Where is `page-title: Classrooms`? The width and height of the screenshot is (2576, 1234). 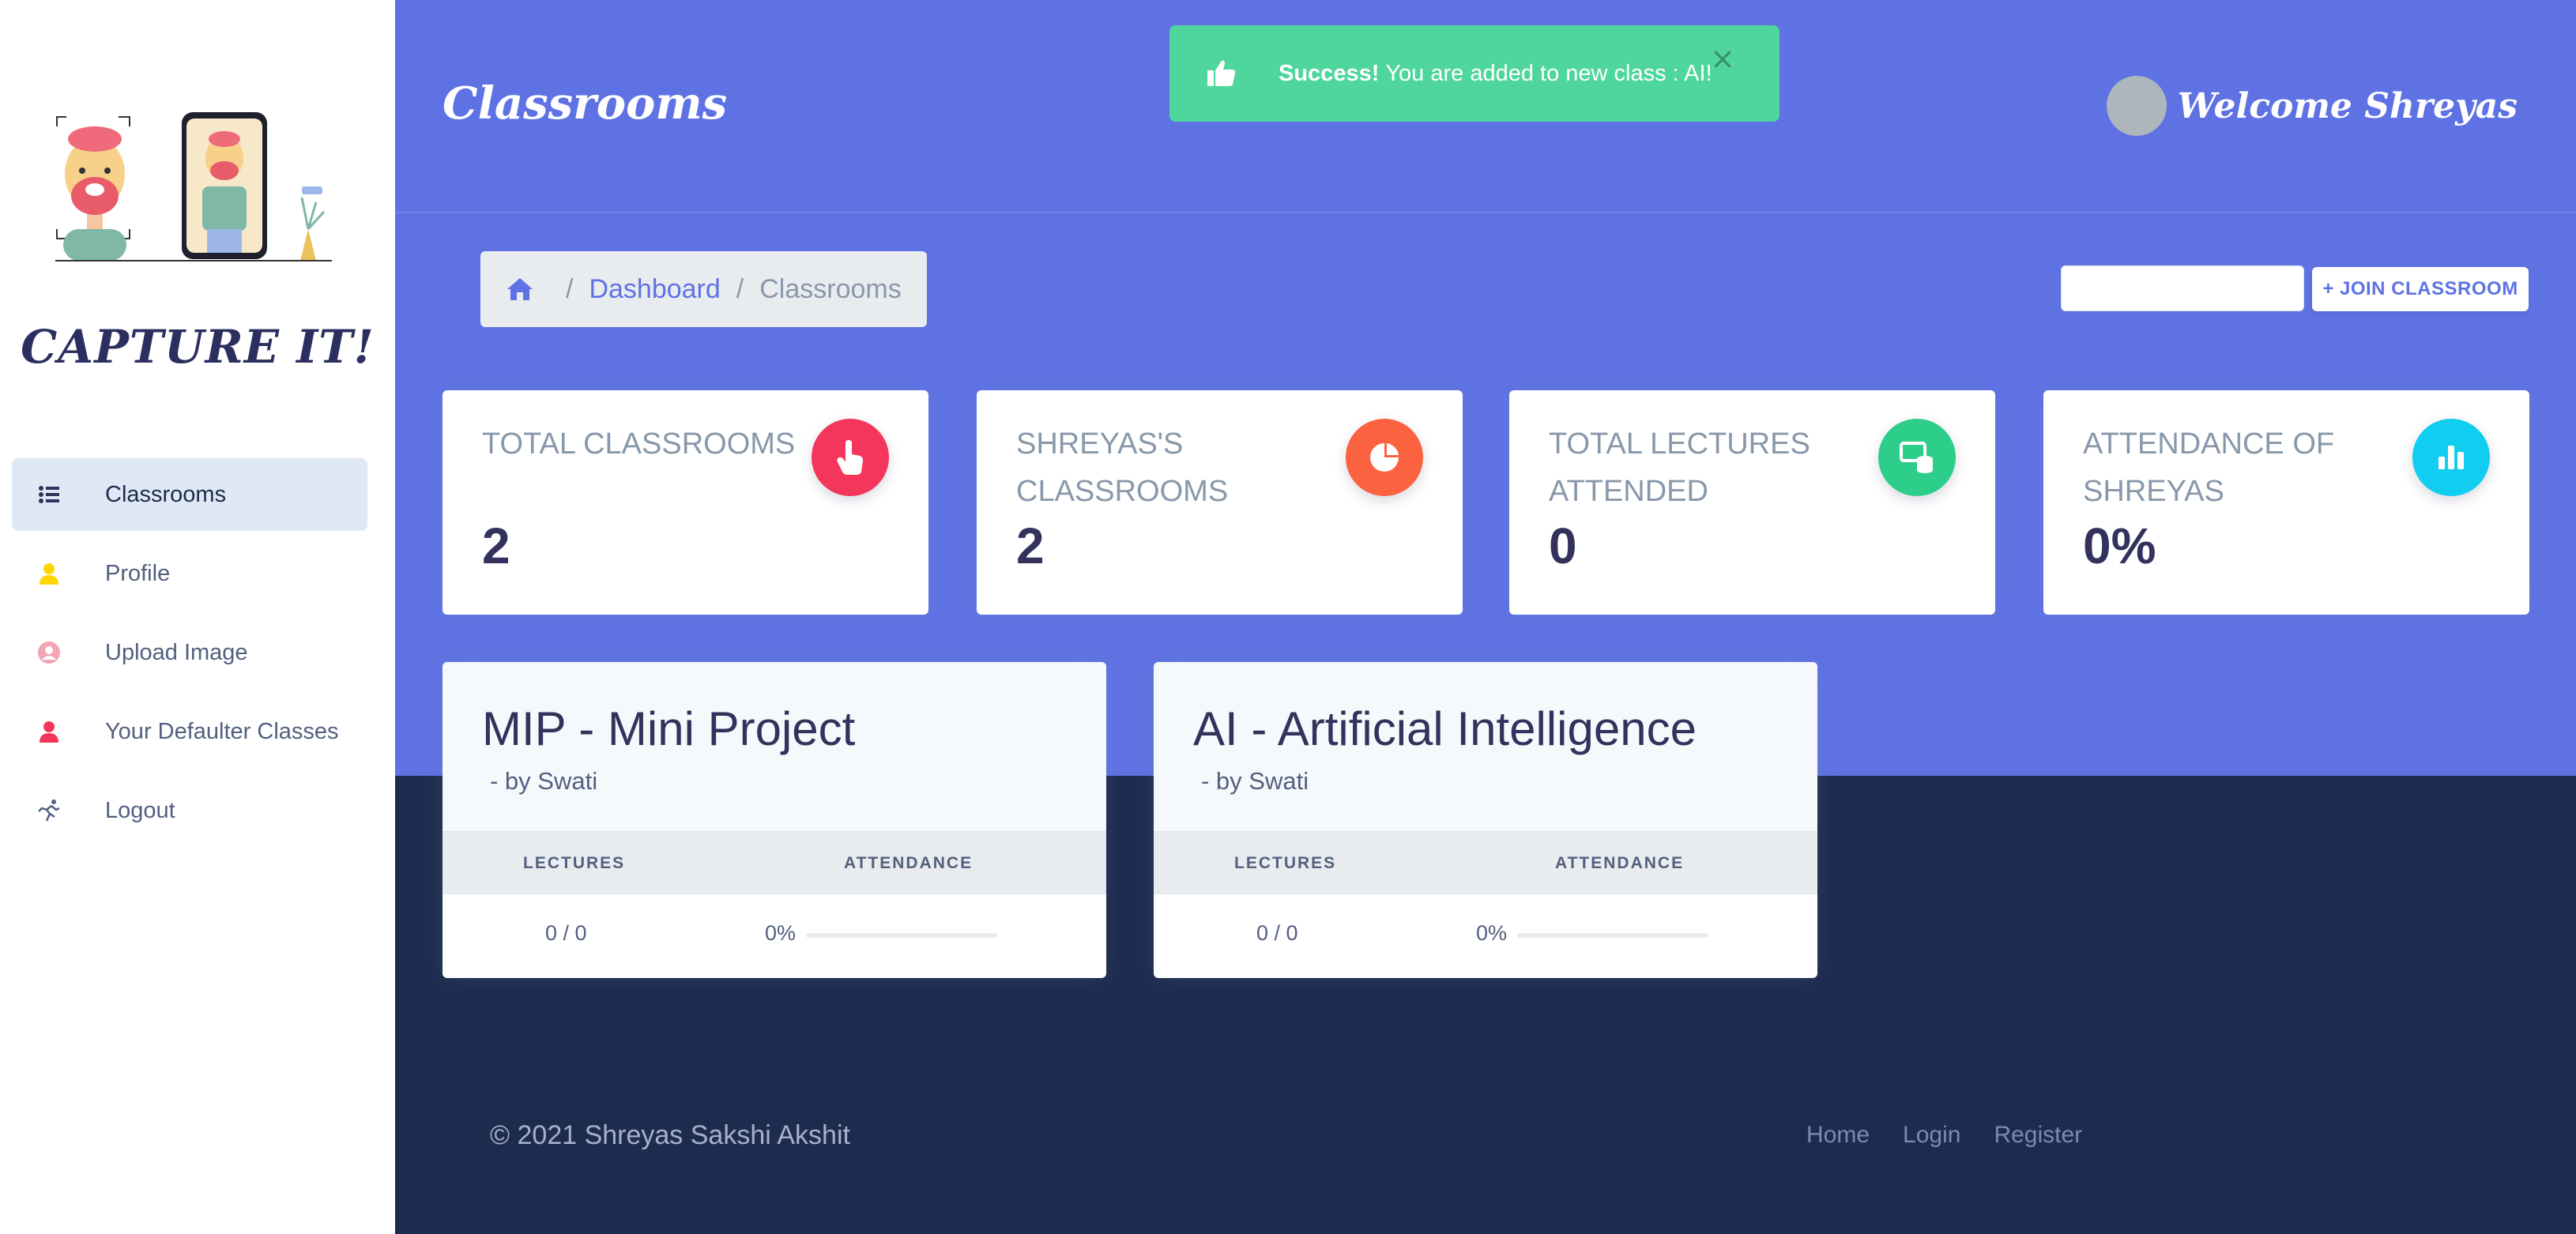
page-title: Classrooms is located at coordinates (585, 103).